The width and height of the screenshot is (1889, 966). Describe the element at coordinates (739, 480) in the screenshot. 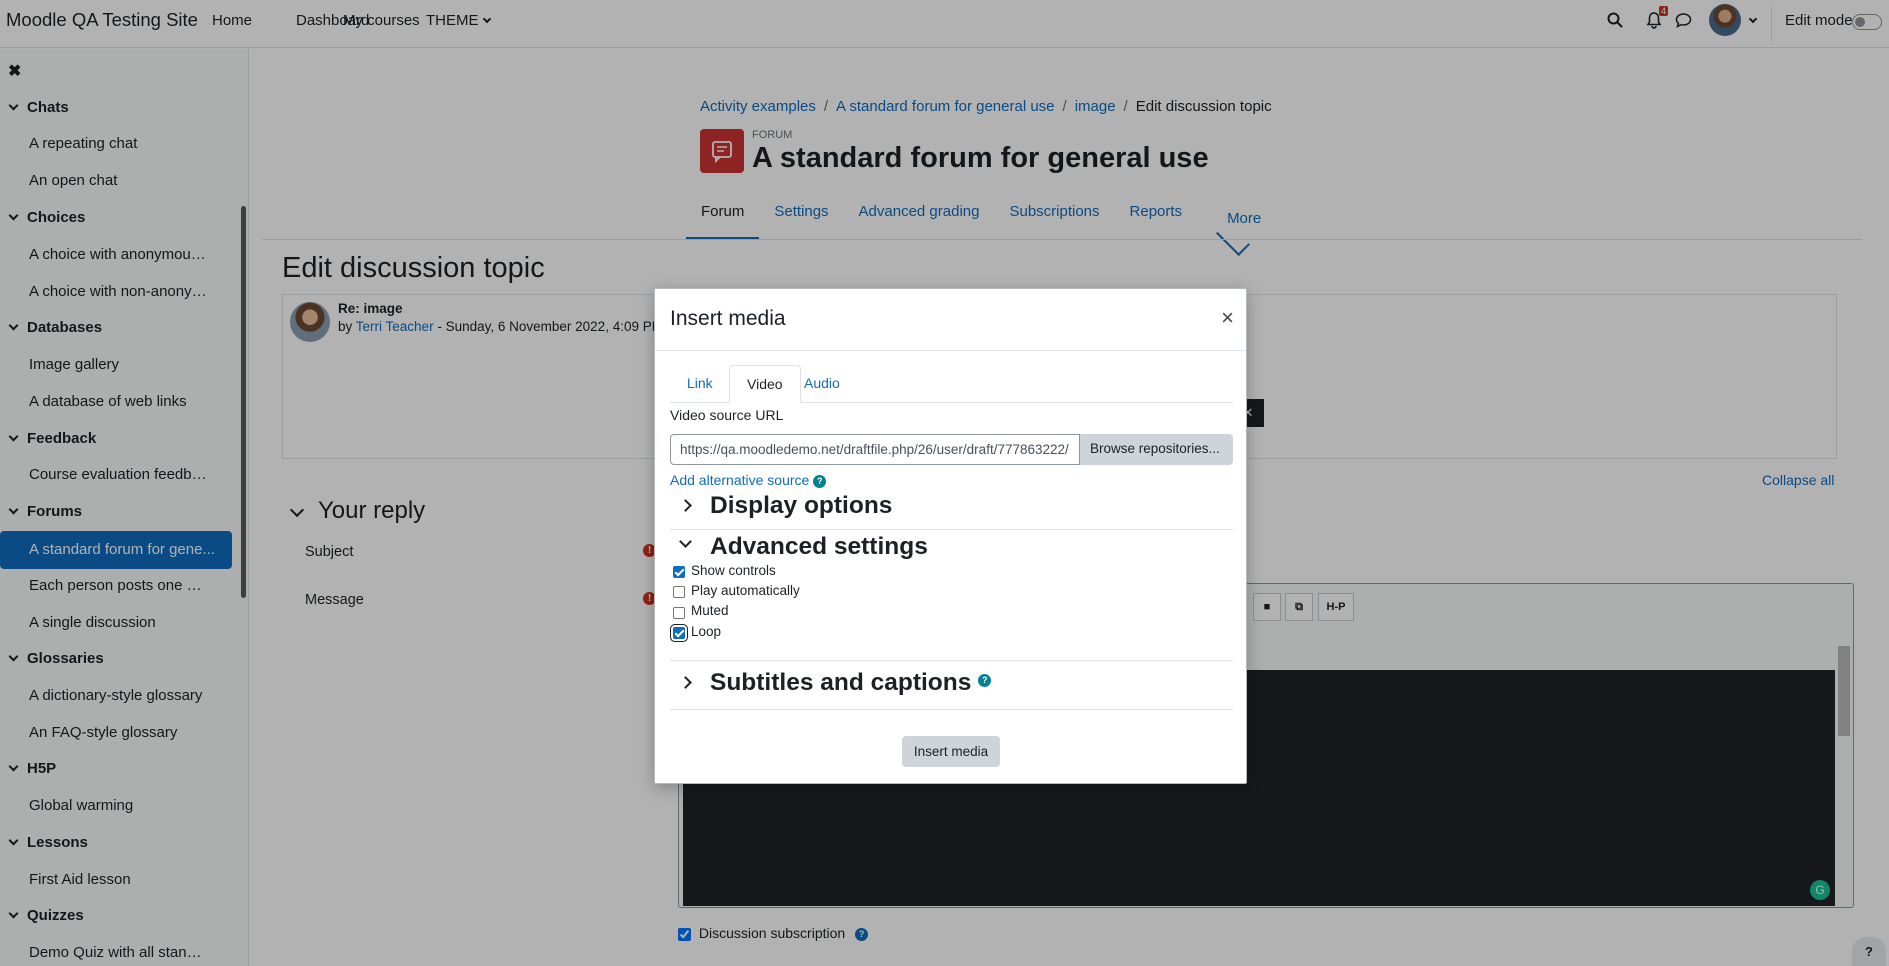

I see `add-alternative-source-link: Add alternative source` at that location.